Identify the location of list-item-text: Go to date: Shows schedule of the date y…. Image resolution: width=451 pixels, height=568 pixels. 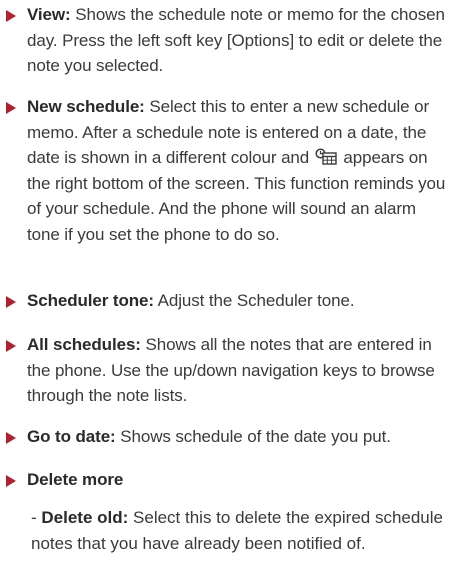
(238, 437).